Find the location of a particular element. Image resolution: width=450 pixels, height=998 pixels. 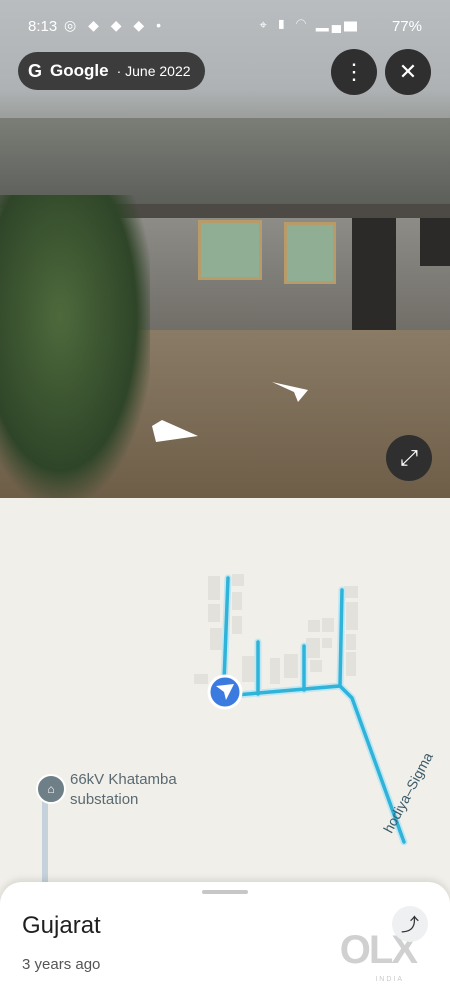

google-g-icon: G is located at coordinates (35, 70).